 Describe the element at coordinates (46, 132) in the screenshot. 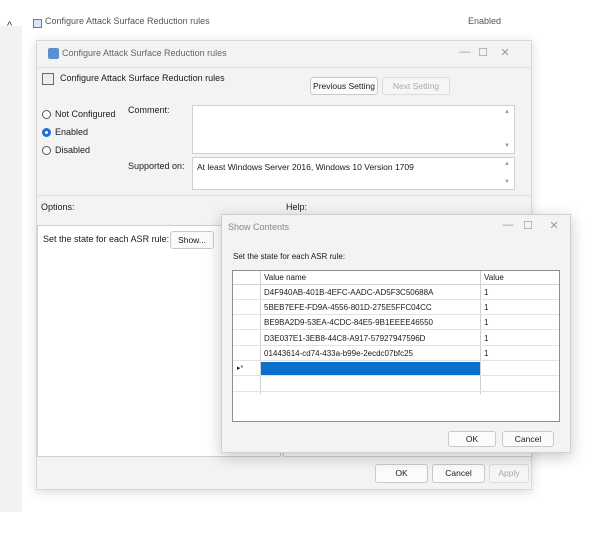

I see `radio-enabled` at that location.